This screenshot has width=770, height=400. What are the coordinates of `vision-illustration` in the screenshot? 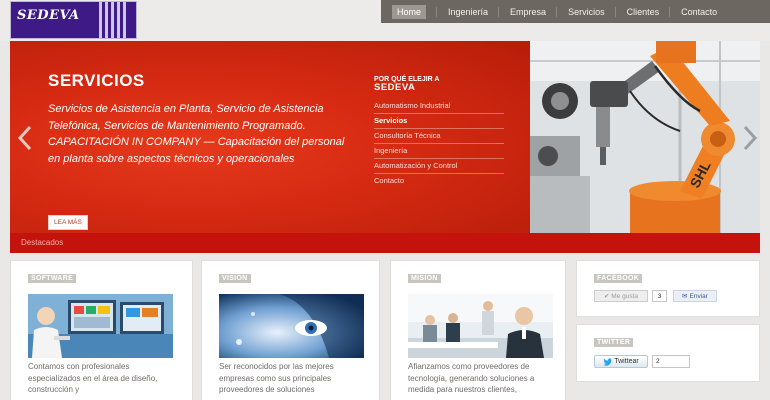 It's located at (291, 326).